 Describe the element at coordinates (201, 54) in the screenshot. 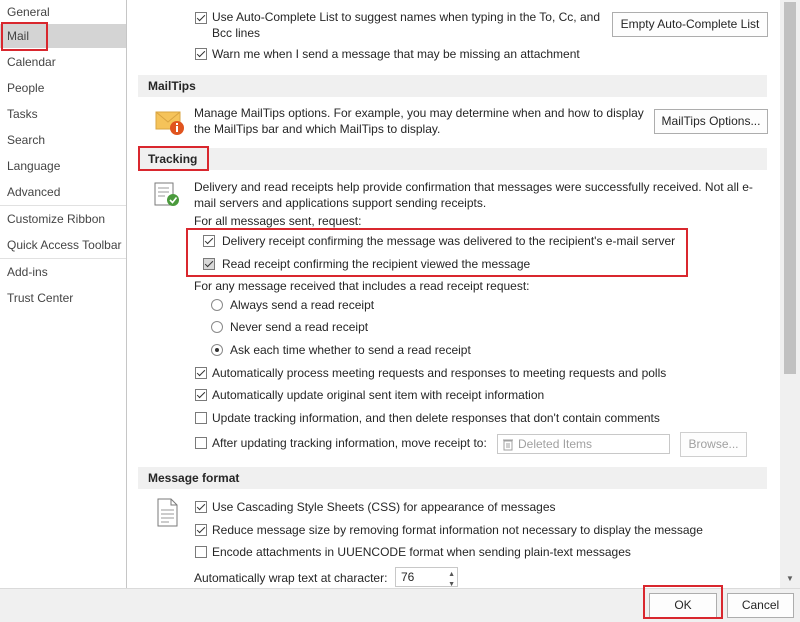

I see `attachment-warning-checkbox` at that location.